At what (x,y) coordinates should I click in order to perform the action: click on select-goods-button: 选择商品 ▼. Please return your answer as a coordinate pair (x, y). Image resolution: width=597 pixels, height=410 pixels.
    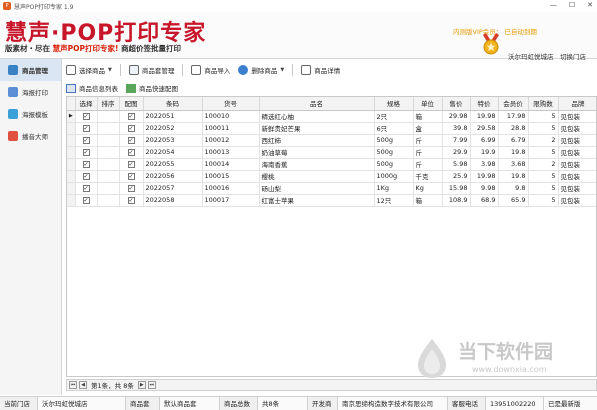
    Looking at the image, I should click on (89, 70).